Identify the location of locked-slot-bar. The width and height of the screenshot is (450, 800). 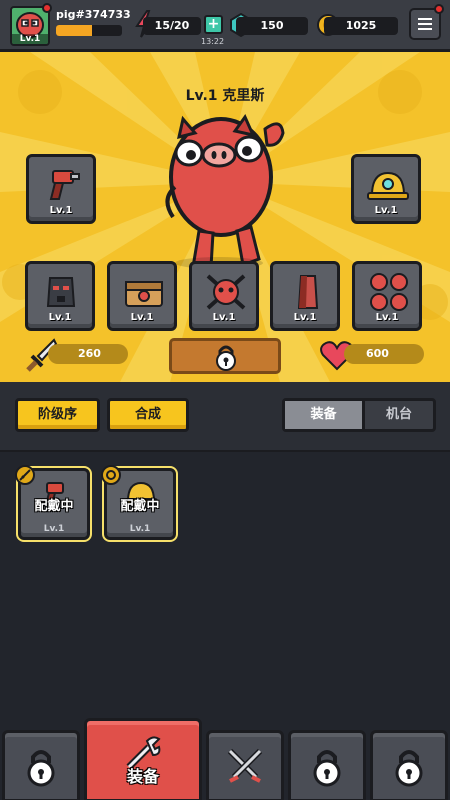
(225, 356).